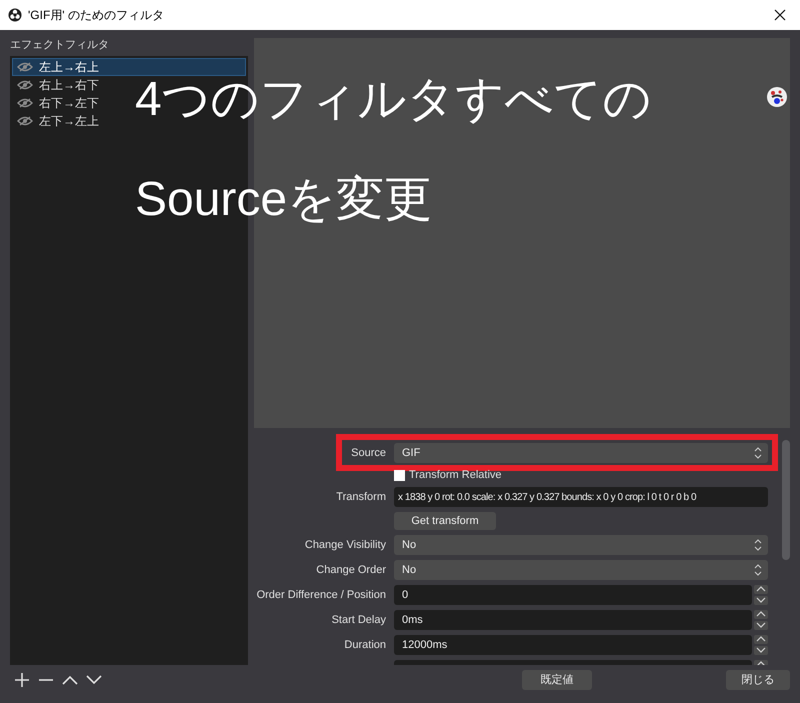 The image size is (800, 703). What do you see at coordinates (15, 15) in the screenshot?
I see `app-logo-icon` at bounding box center [15, 15].